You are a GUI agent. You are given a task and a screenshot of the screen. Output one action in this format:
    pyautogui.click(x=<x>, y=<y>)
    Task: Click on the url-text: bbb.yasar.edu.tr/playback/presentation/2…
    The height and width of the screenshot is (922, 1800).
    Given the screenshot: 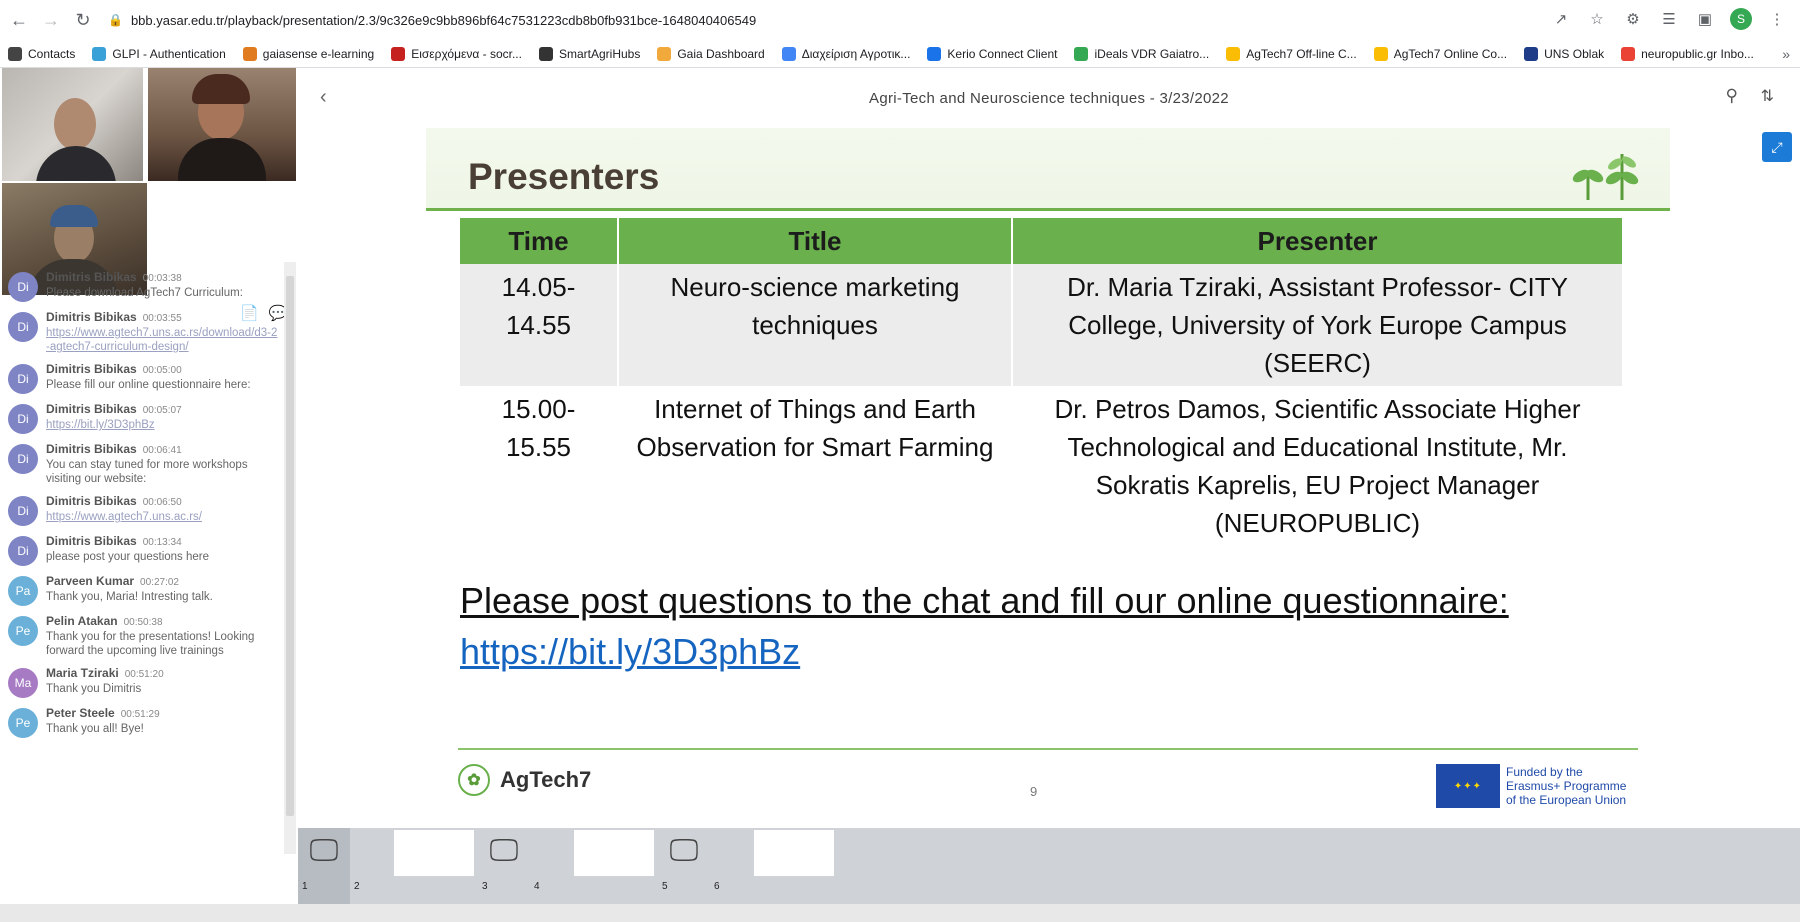 What is the action you would take?
    pyautogui.click(x=443, y=20)
    